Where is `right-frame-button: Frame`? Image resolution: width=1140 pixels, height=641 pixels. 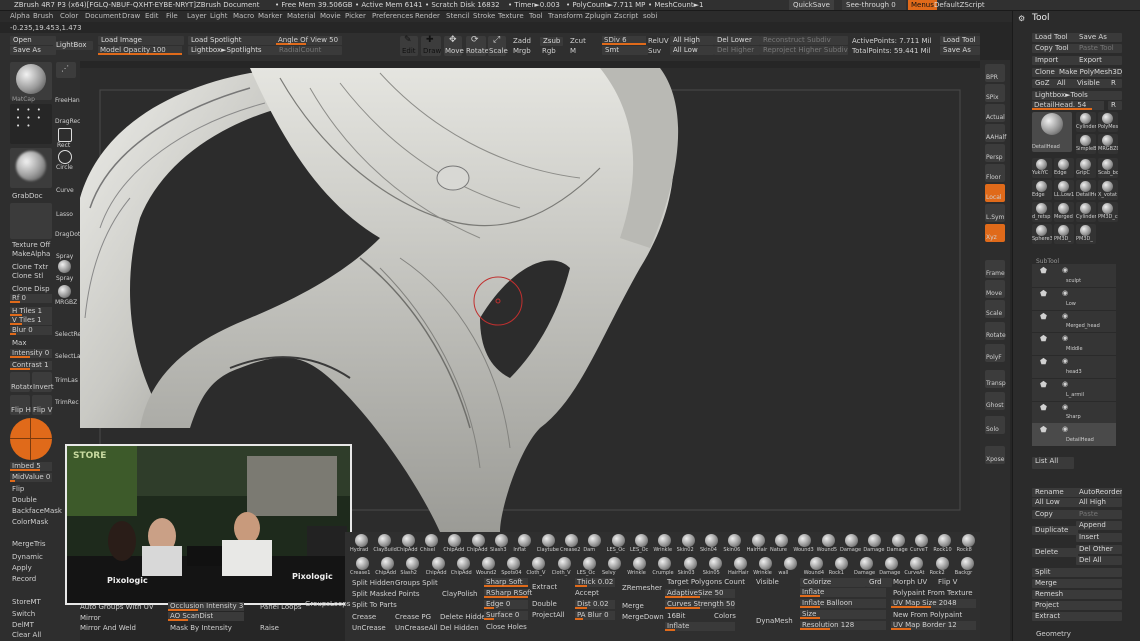
right-frame-button: Frame is located at coordinates (995, 269).